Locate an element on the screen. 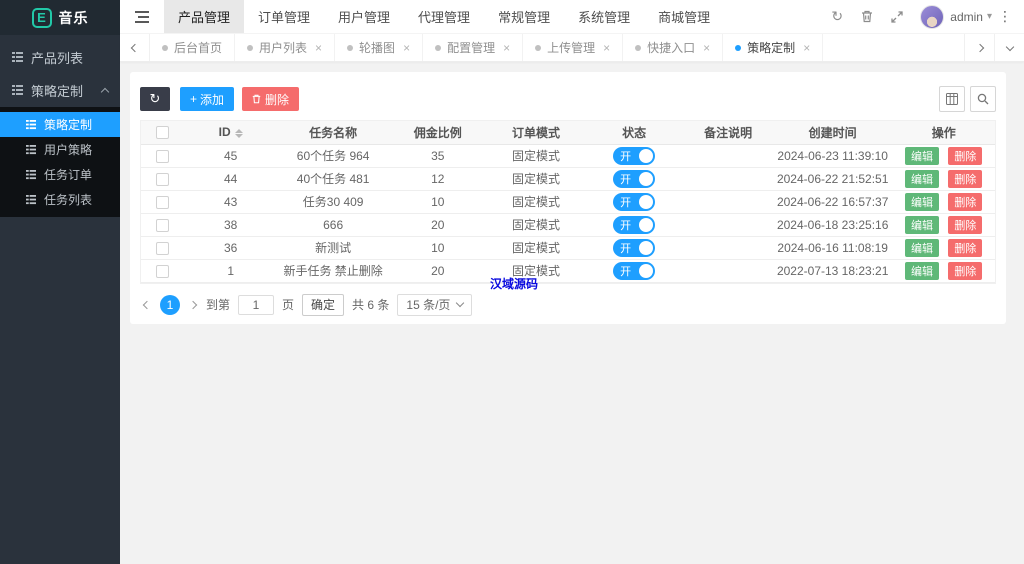 The image size is (1024, 564). workspace-tab: 用户列表 × is located at coordinates (285, 47).